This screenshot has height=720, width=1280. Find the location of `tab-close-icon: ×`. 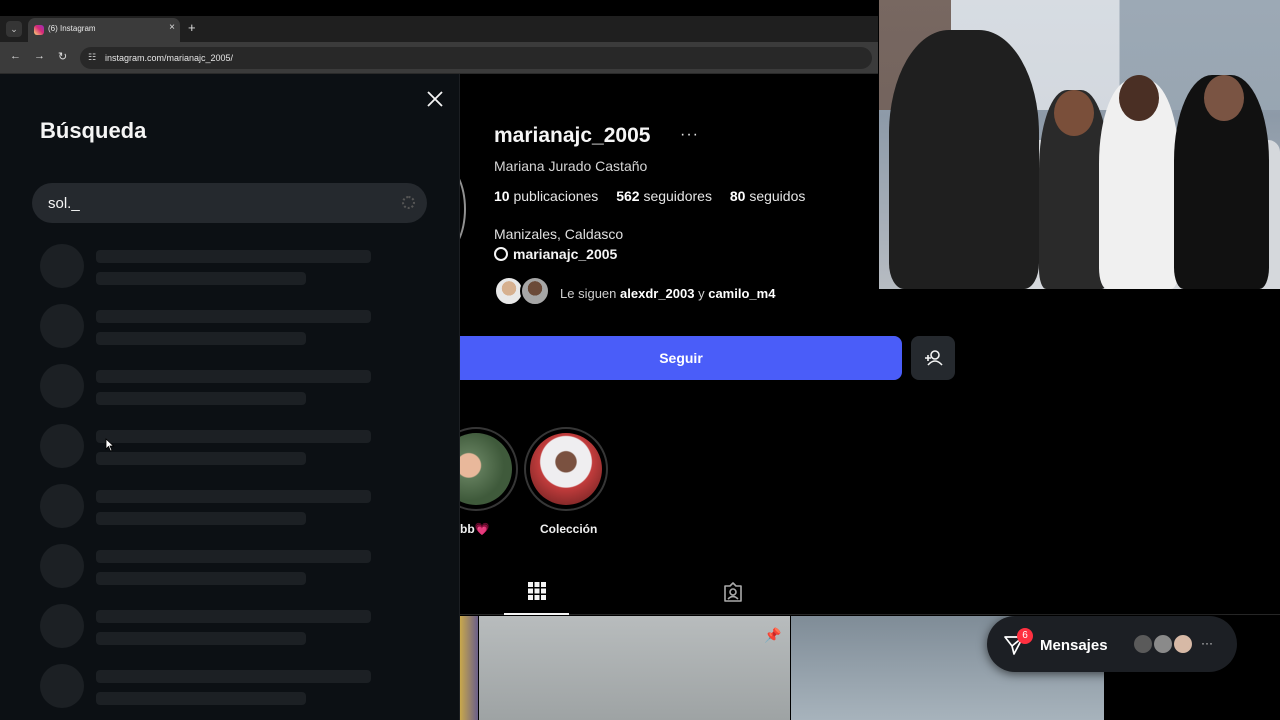

tab-close-icon: × is located at coordinates (172, 27).